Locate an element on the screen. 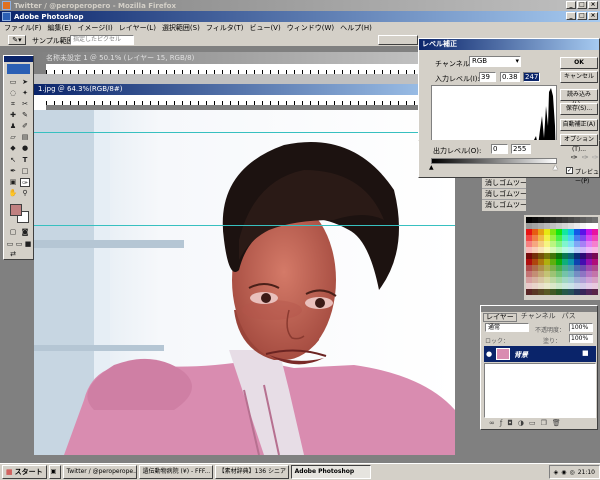 The image size is (600, 480). input-gamma-field: 0.38 is located at coordinates (510, 77).